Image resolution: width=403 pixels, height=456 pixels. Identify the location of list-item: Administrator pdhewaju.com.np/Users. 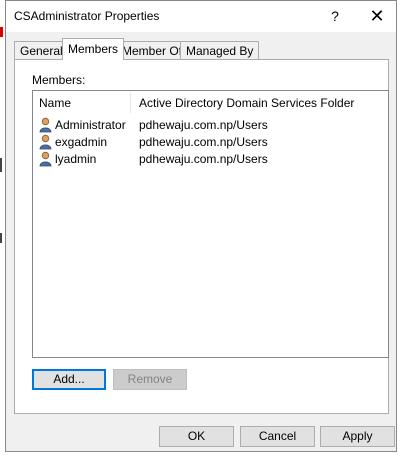
(210, 125).